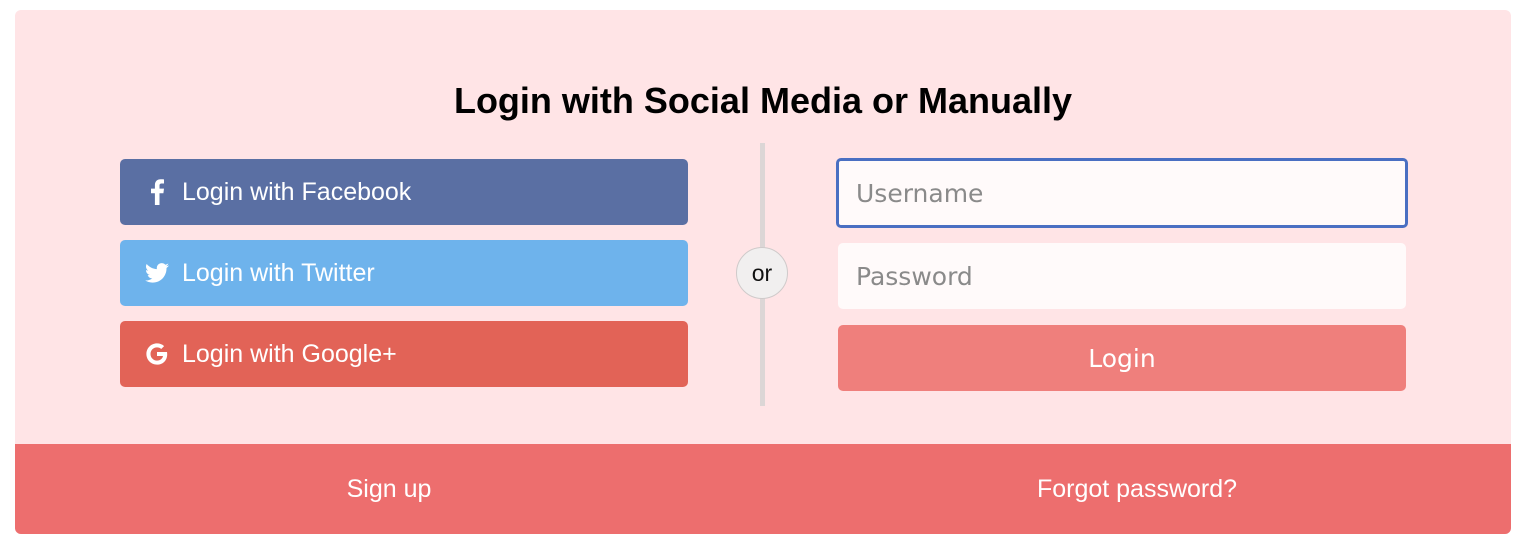 The width and height of the screenshot is (1518, 550). What do you see at coordinates (297, 191) in the screenshot?
I see `facebook-login-label: Login with Facebook` at bounding box center [297, 191].